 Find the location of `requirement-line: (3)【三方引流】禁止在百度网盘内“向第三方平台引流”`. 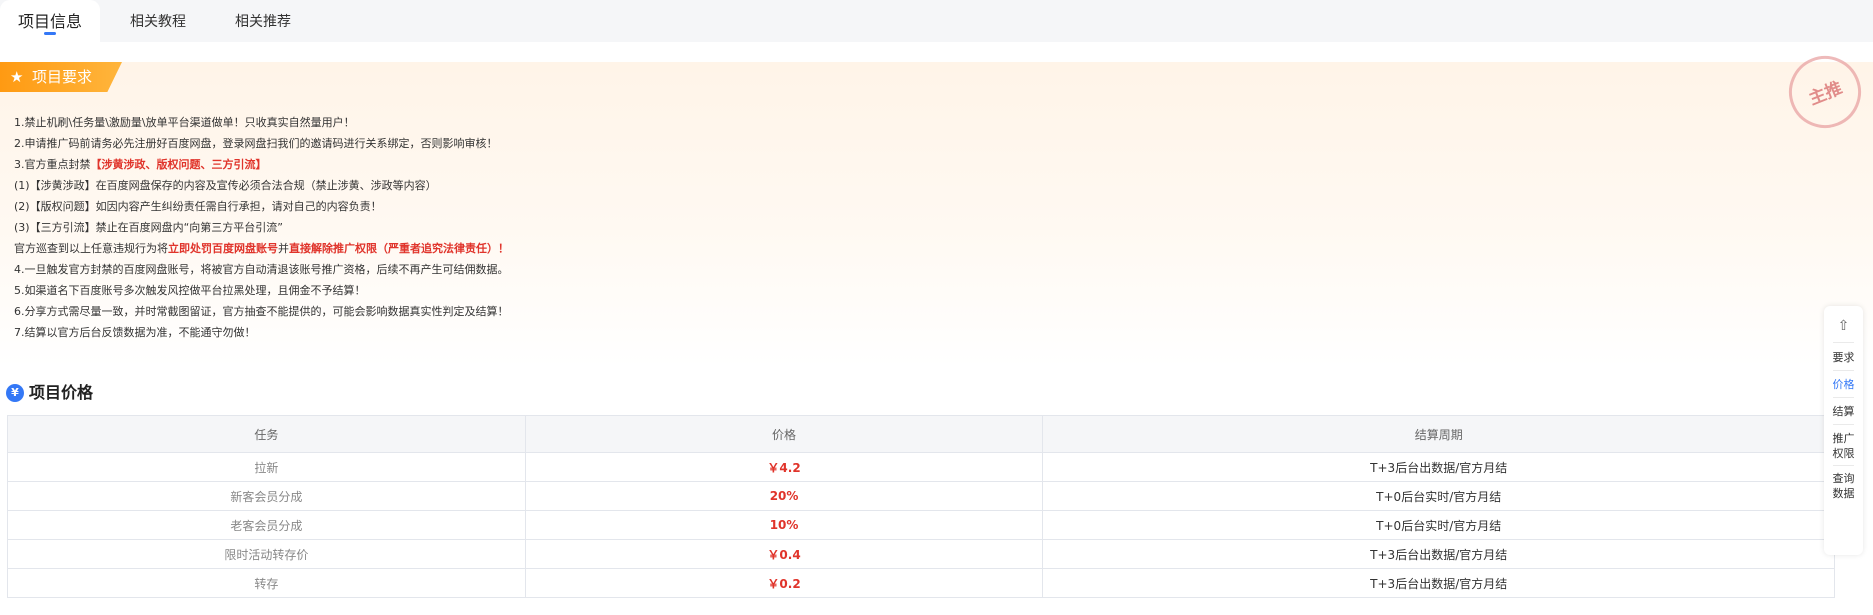

requirement-line: (3)【三方引流】禁止在百度网盘内“向第三方平台引流” is located at coordinates (261, 227).